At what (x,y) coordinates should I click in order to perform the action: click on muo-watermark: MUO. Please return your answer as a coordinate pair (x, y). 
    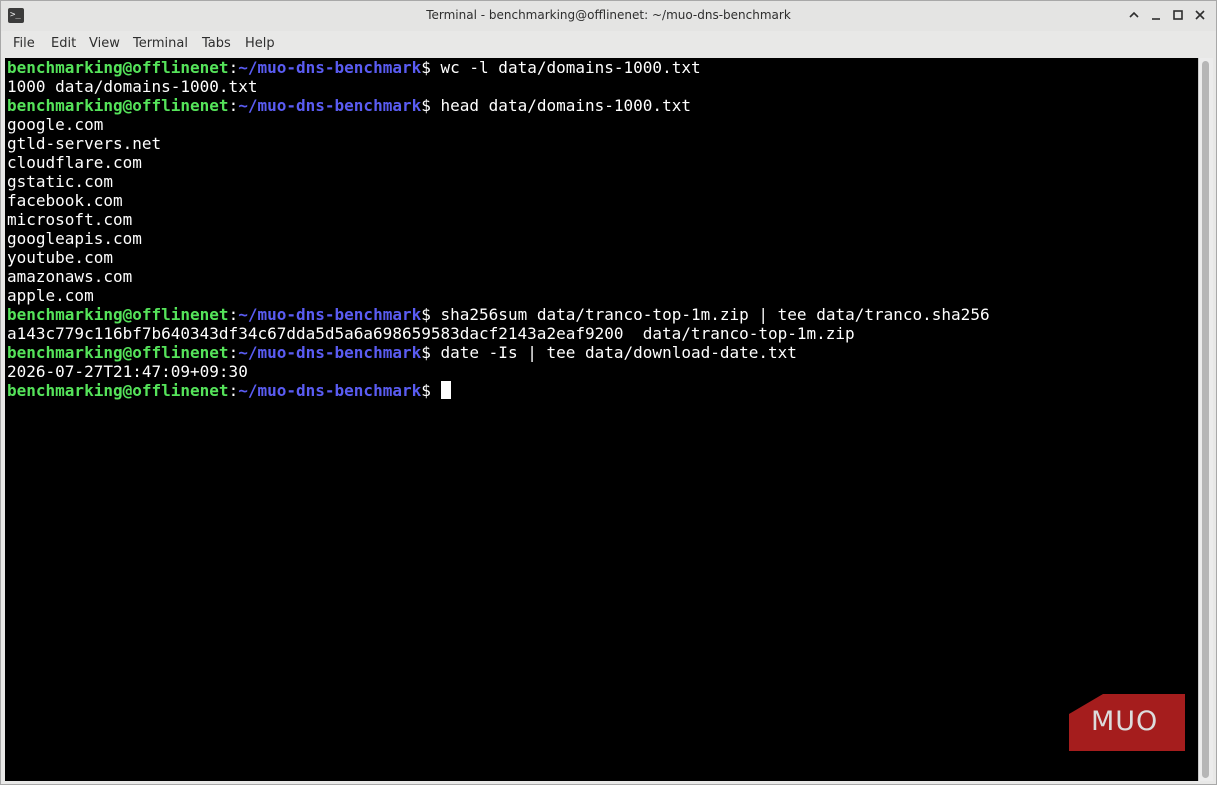
    Looking at the image, I should click on (1127, 722).